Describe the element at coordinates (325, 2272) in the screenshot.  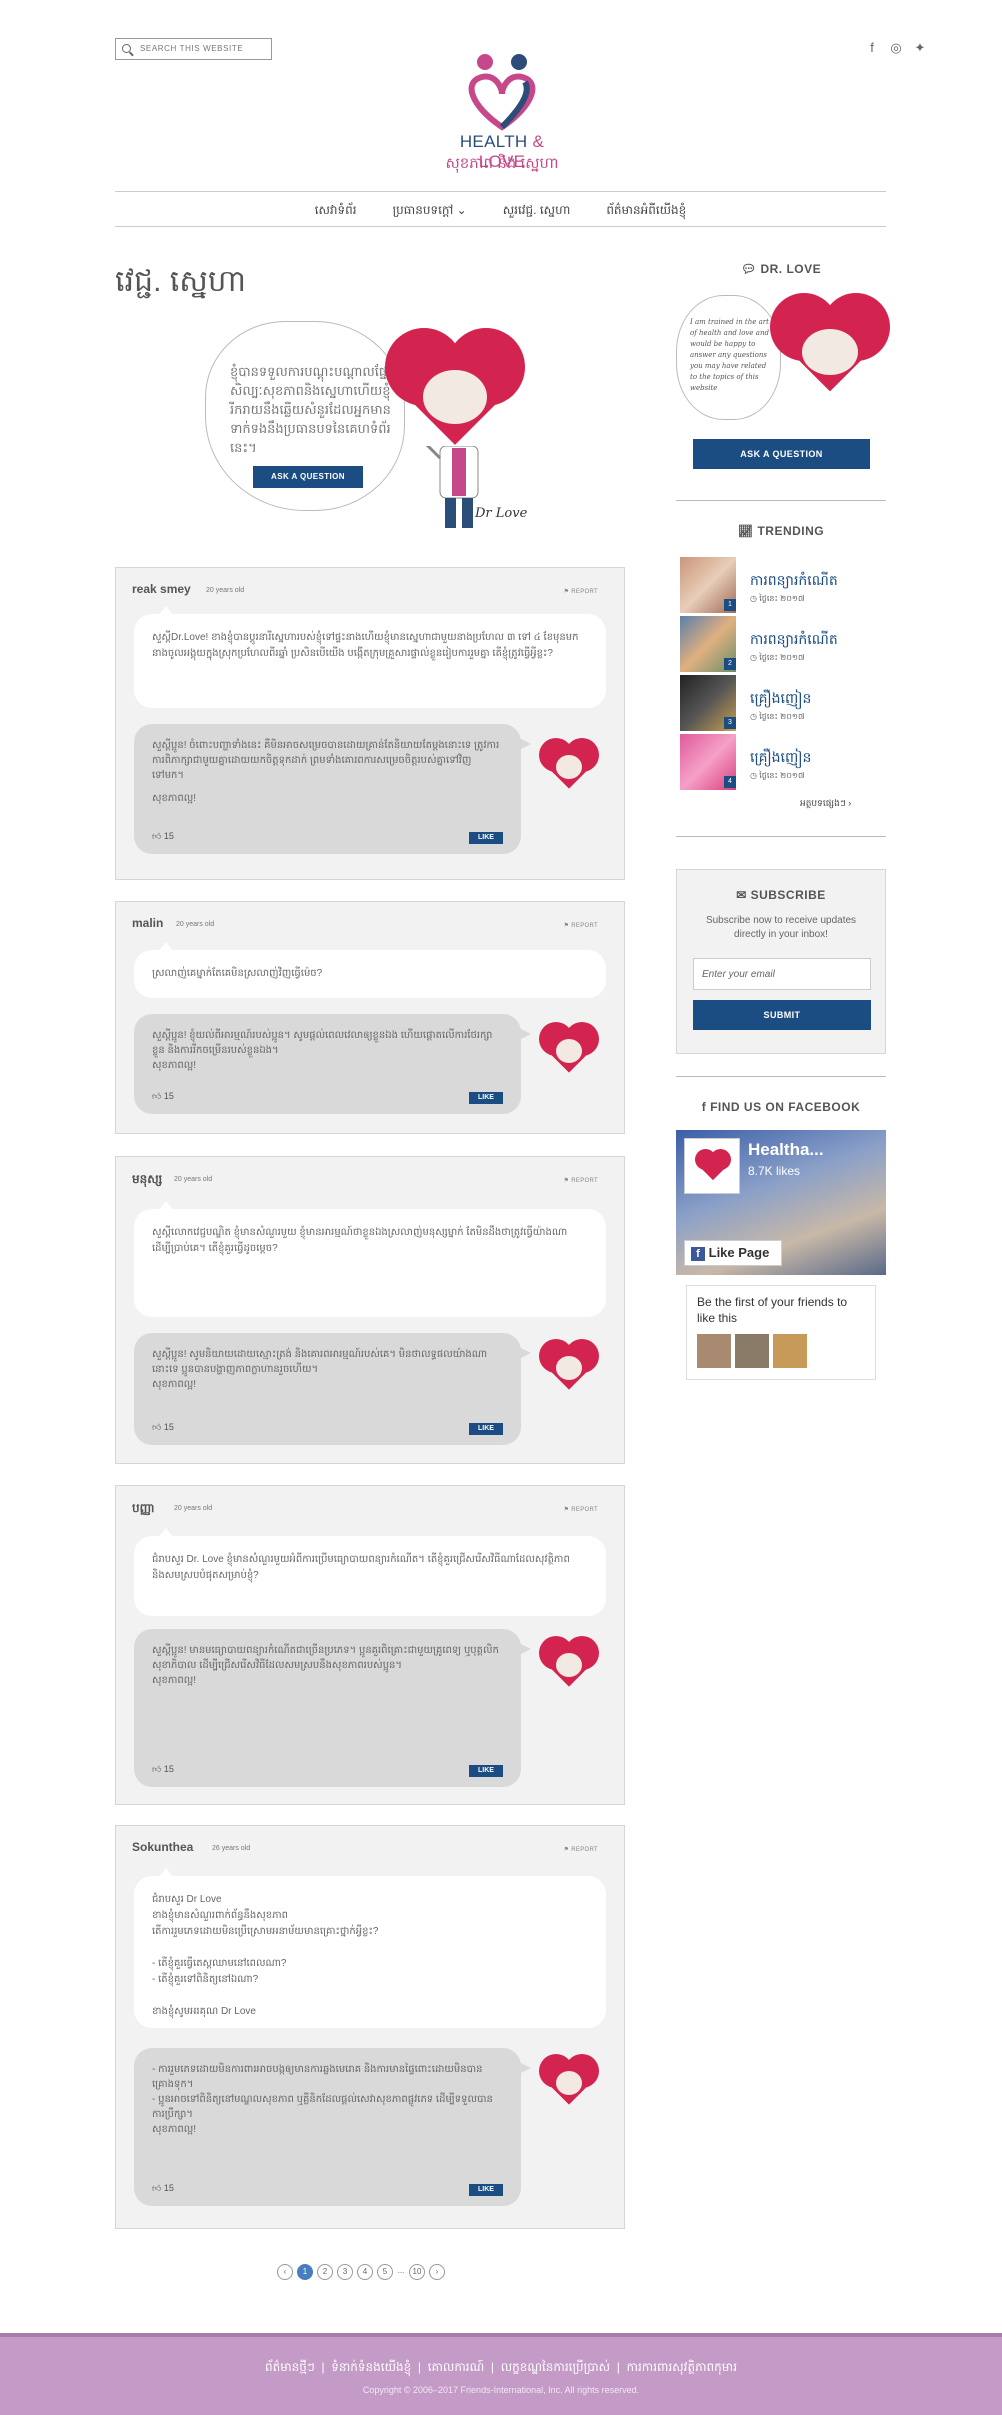
I see `page-button: 2` at that location.